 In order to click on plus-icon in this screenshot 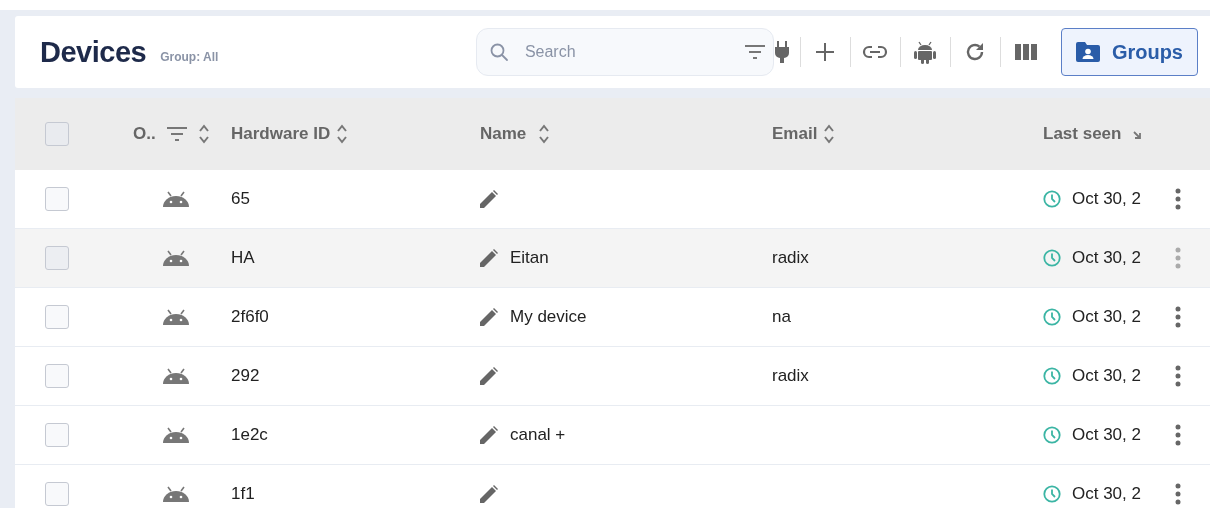, I will do `click(825, 52)`.